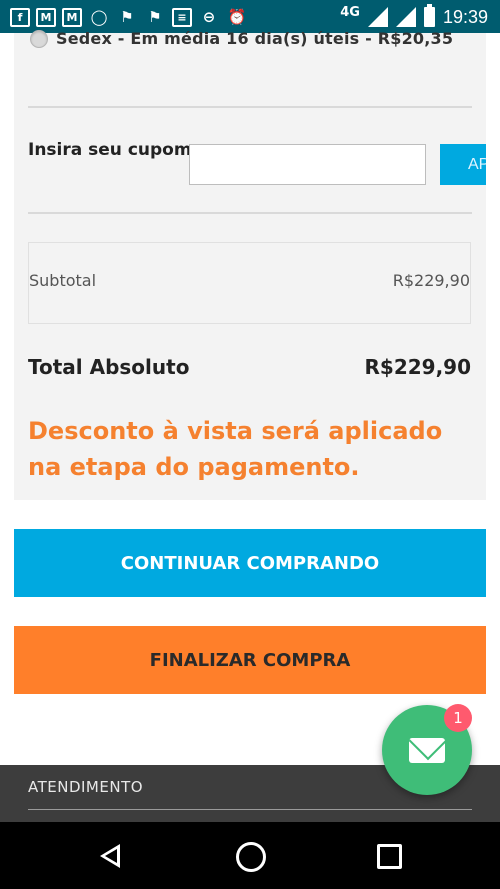  I want to click on navigation-bar, so click(250, 855).